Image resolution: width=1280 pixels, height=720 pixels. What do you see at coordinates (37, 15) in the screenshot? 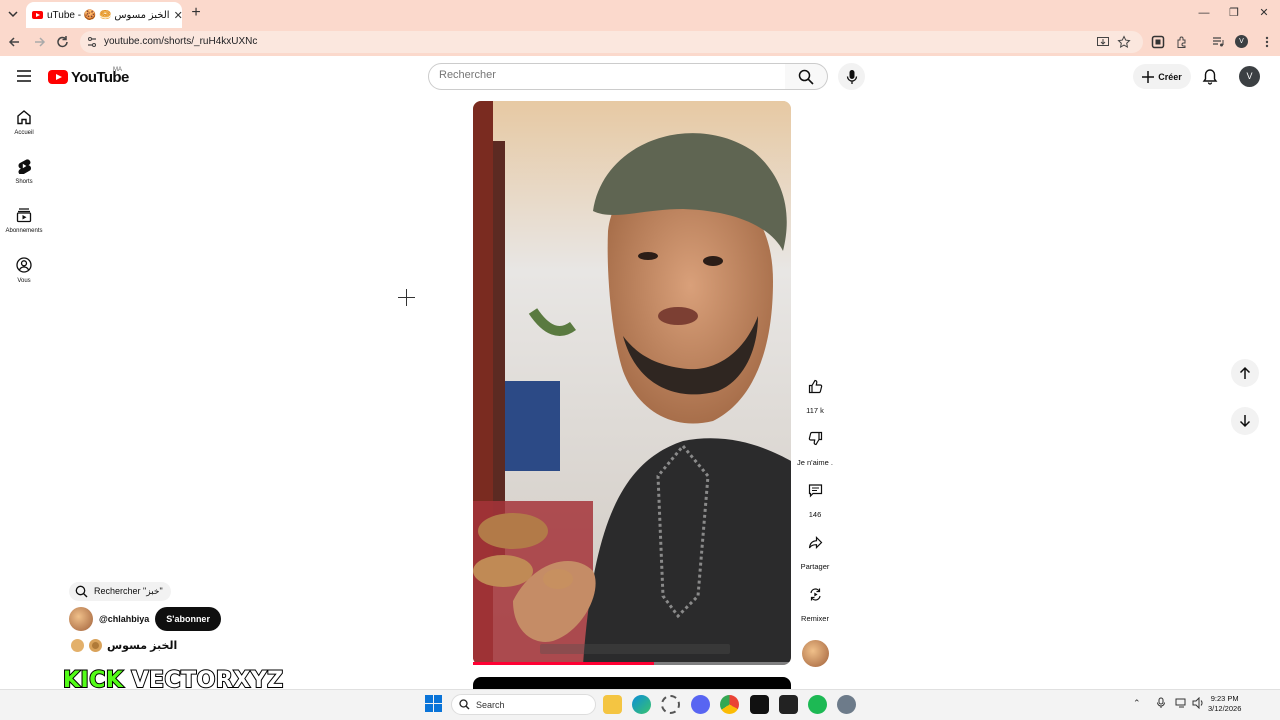
I see `youtube-favicon-icon` at bounding box center [37, 15].